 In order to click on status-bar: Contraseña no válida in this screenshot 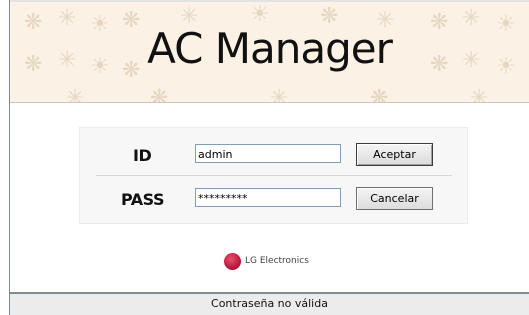, I will do `click(269, 303)`.